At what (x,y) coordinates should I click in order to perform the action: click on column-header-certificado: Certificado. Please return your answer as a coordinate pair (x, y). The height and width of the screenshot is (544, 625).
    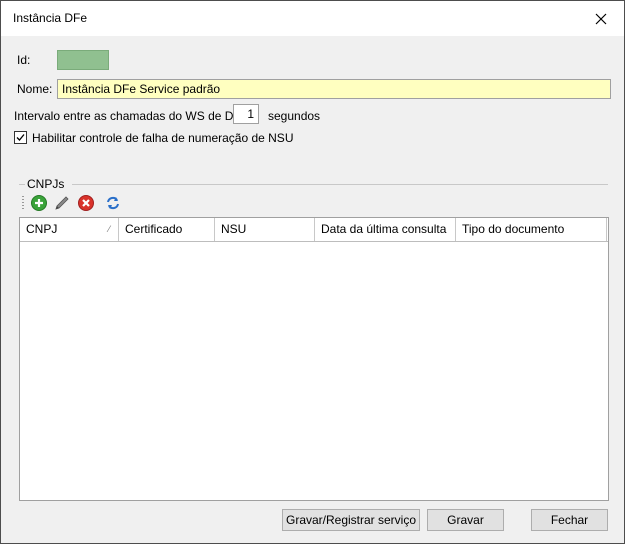
    Looking at the image, I should click on (167, 229).